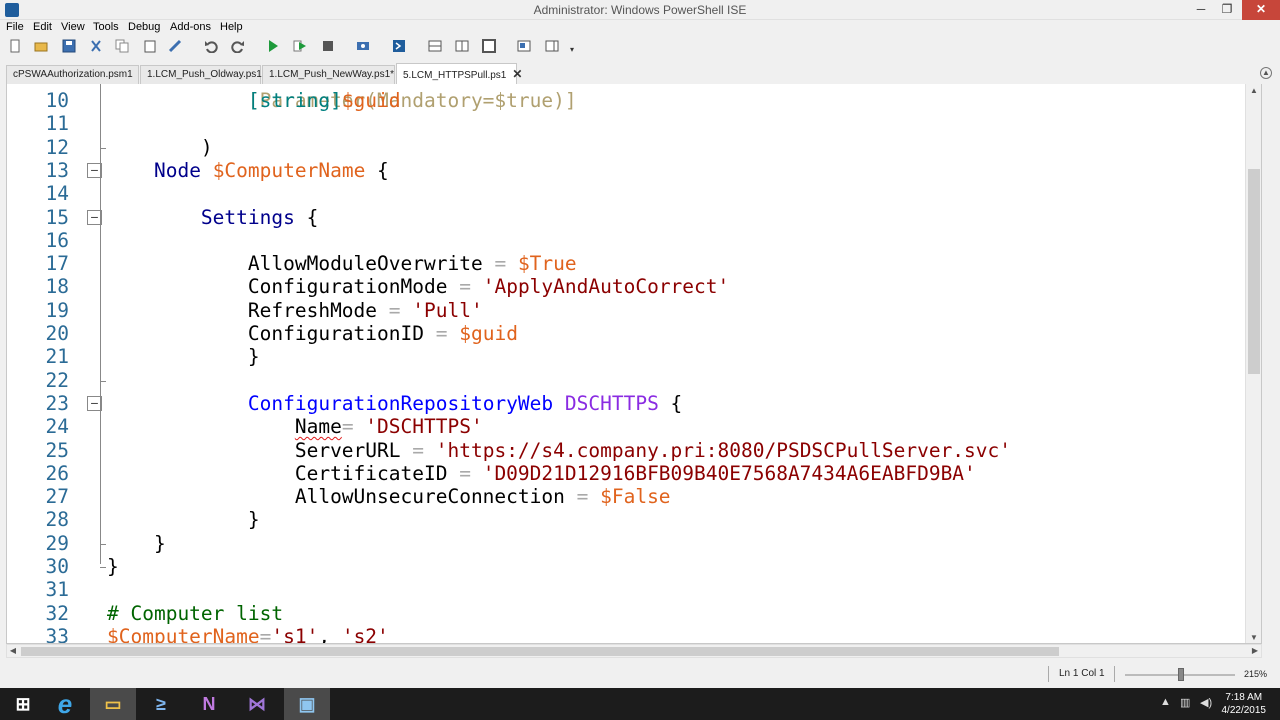  What do you see at coordinates (204, 74) in the screenshot?
I see `tab-label: 1.LCM_Push_Oldway.ps1` at bounding box center [204, 74].